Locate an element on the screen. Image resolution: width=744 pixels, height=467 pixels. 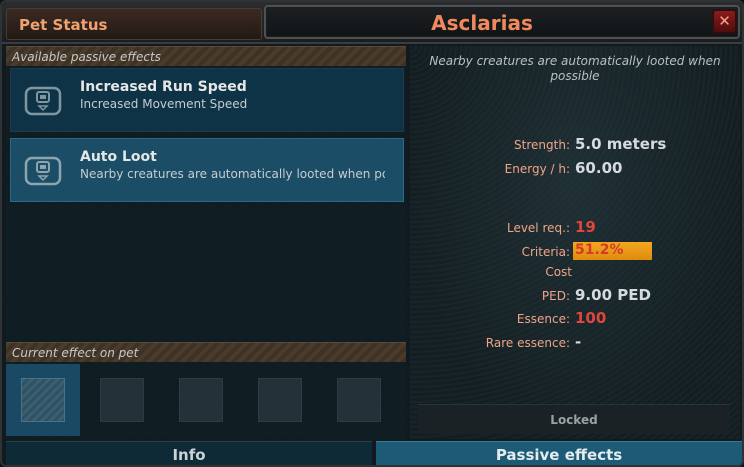
close-icon: ✕ is located at coordinates (724, 21).